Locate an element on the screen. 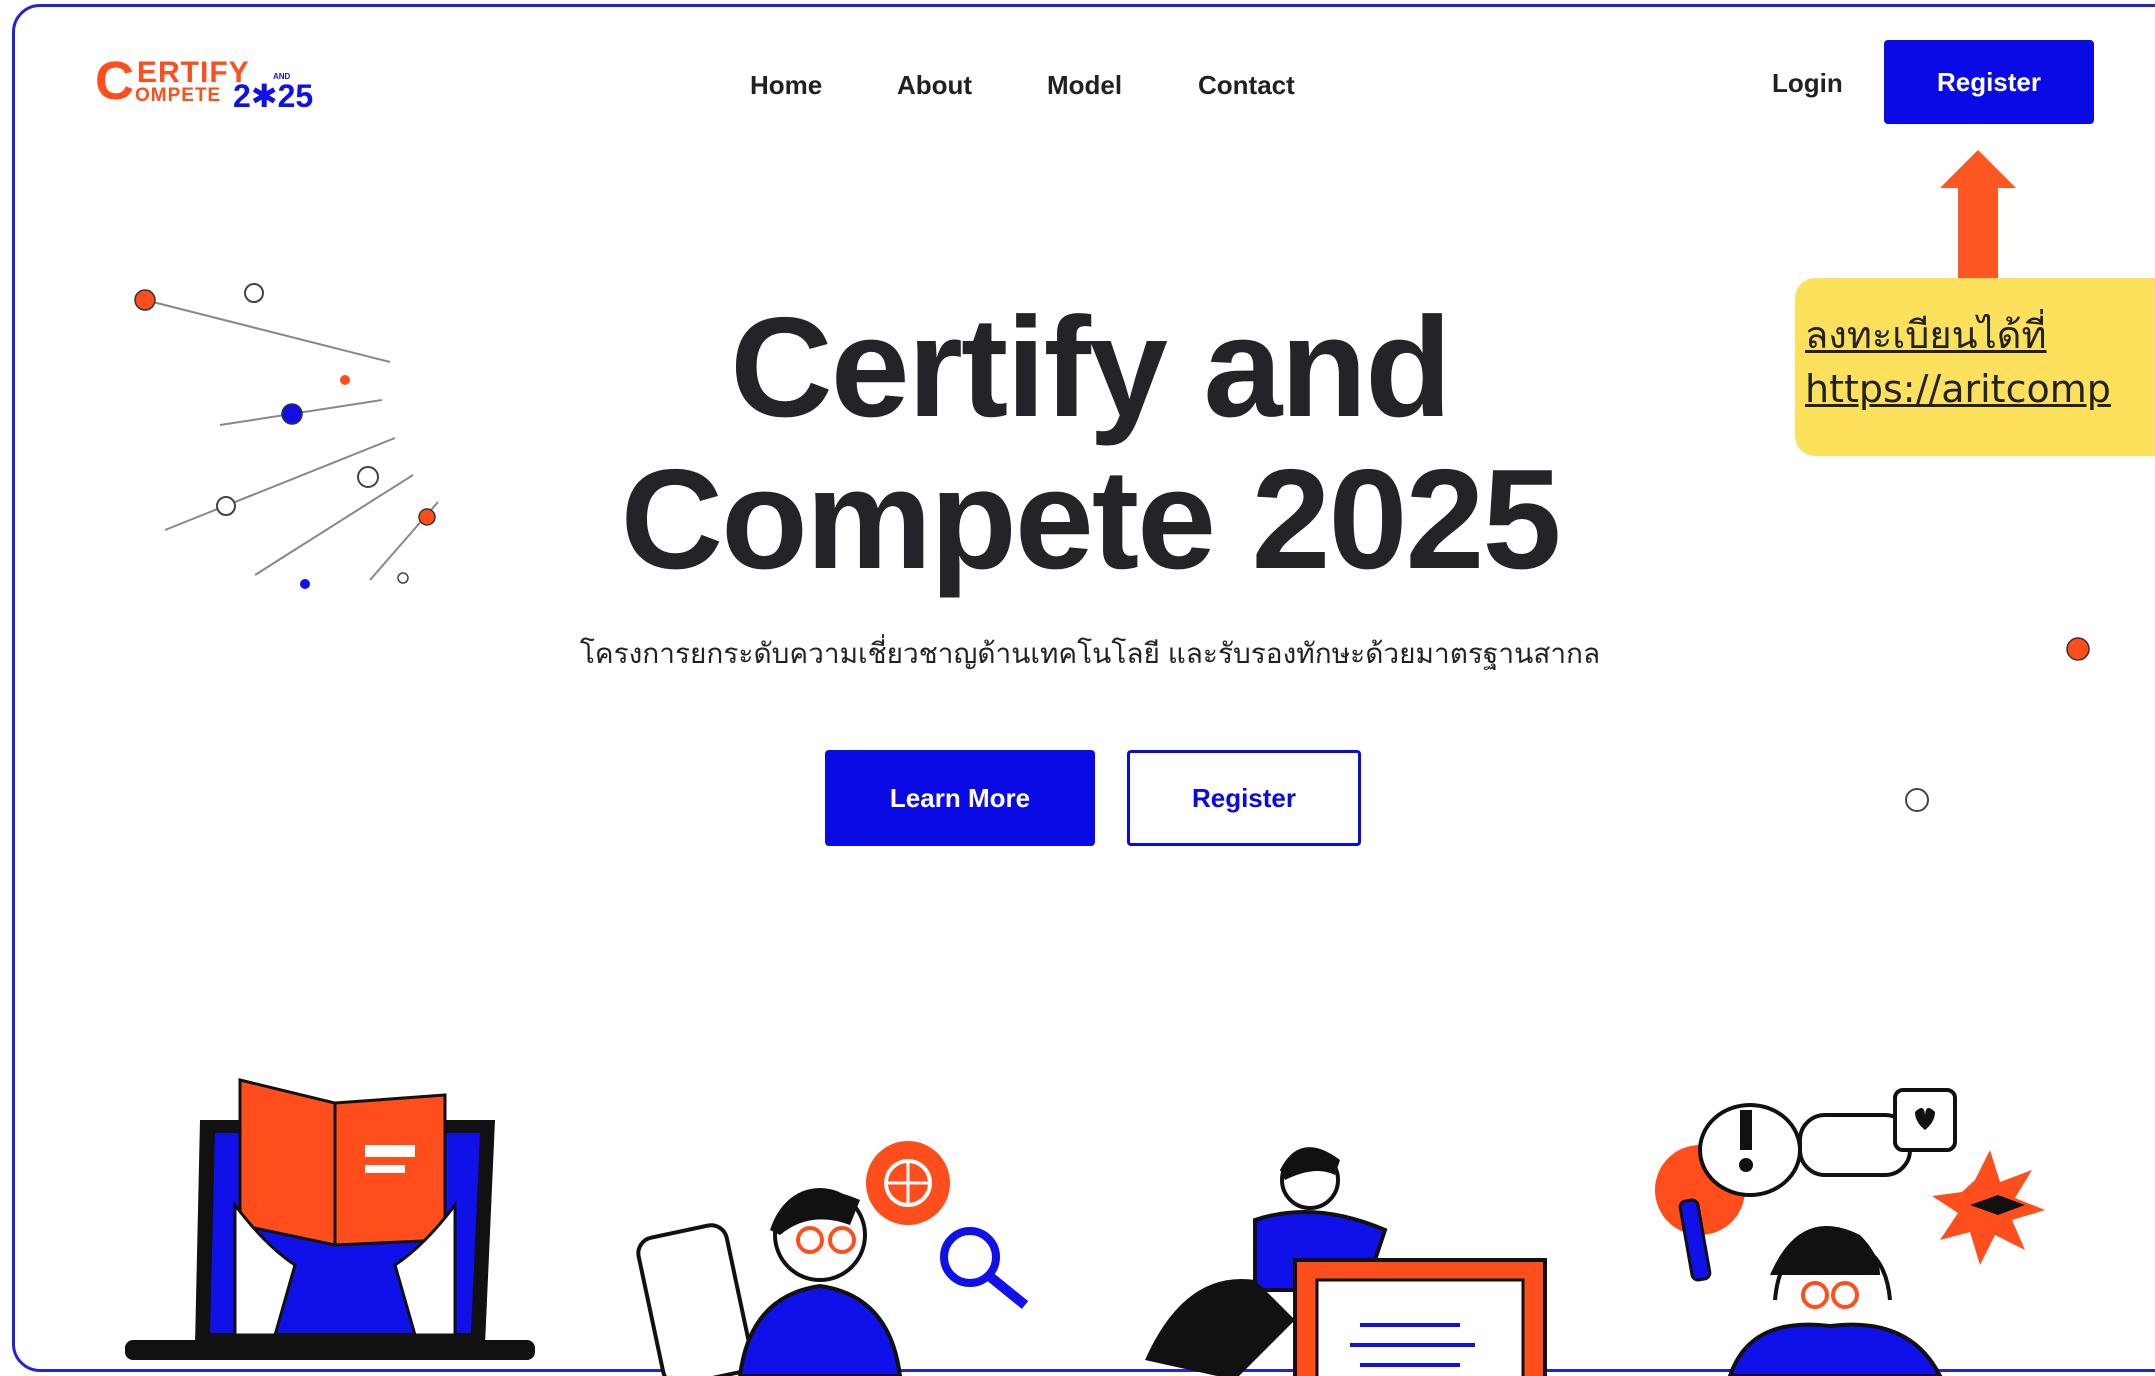 This screenshot has height=1376, width=2155. researcher-illustration is located at coordinates (832, 1258).